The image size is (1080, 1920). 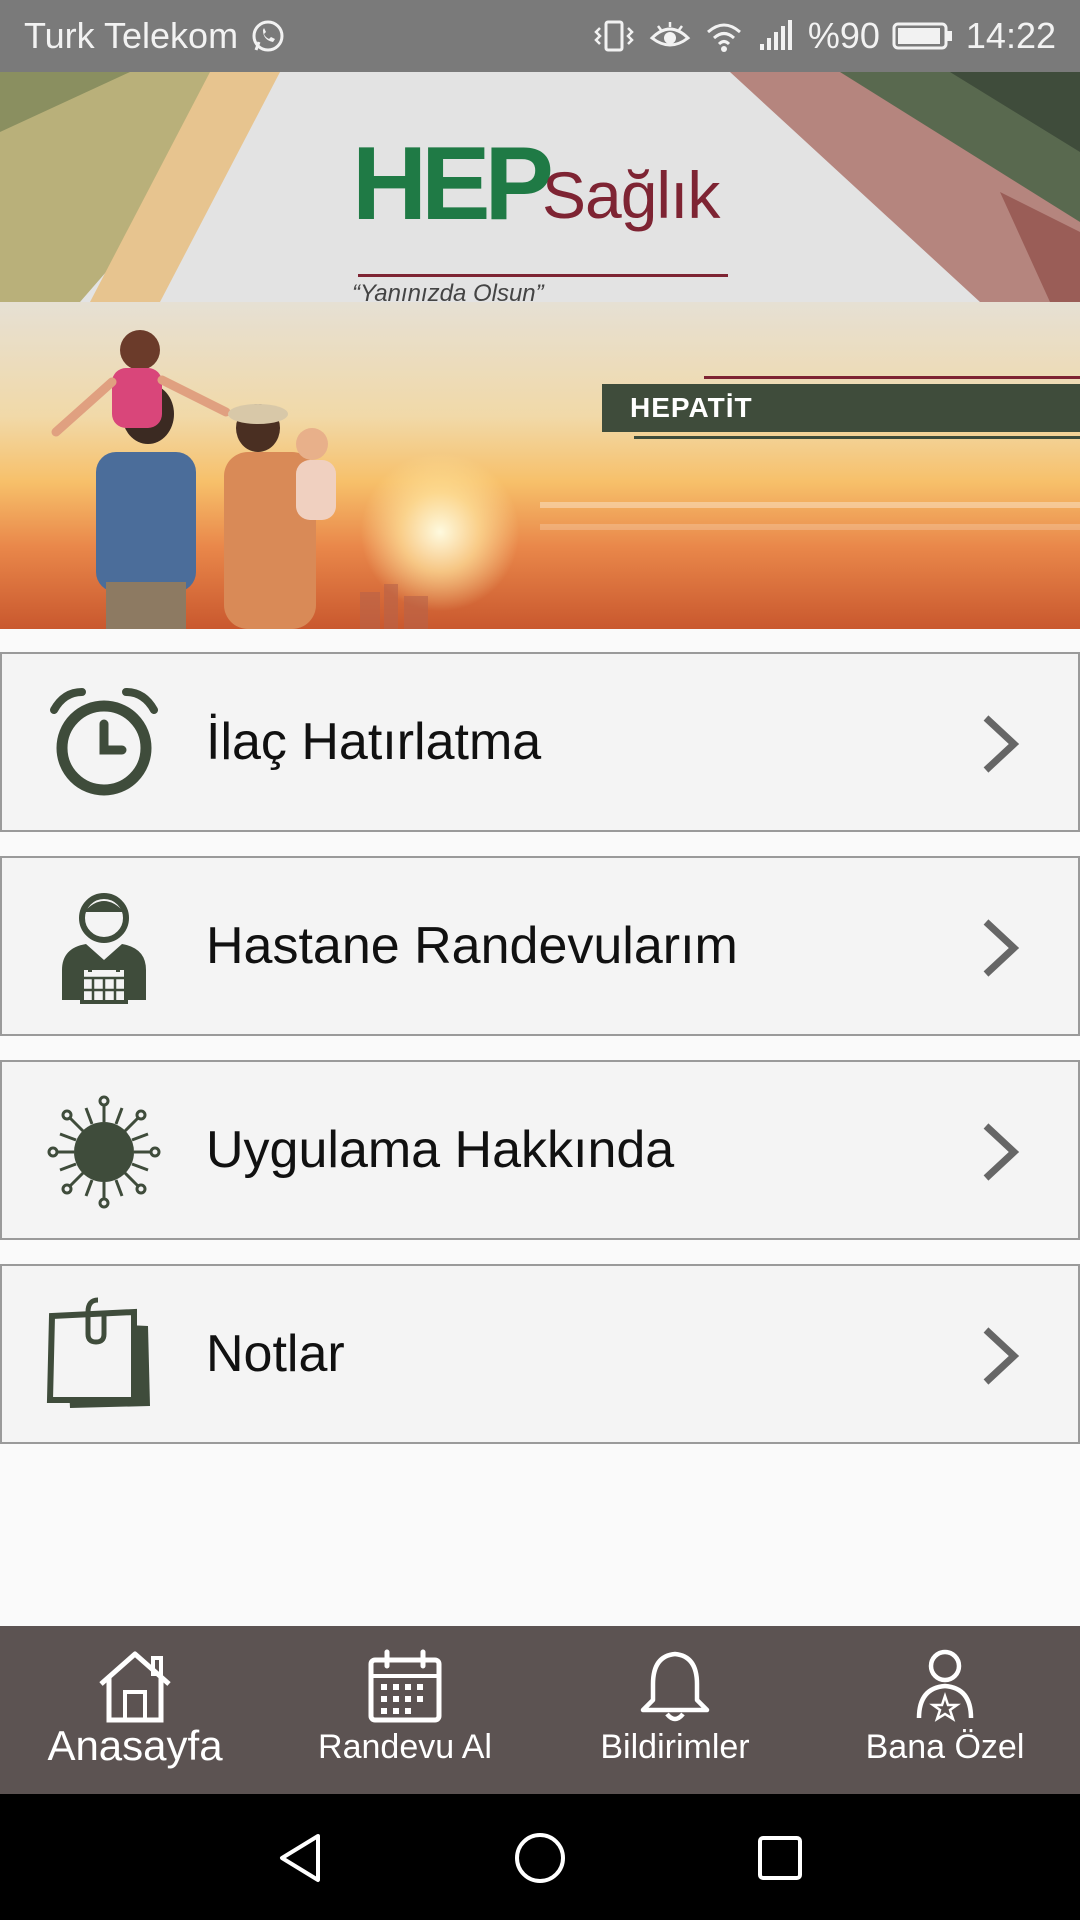 What do you see at coordinates (104, 1356) in the screenshot?
I see `notes-icon` at bounding box center [104, 1356].